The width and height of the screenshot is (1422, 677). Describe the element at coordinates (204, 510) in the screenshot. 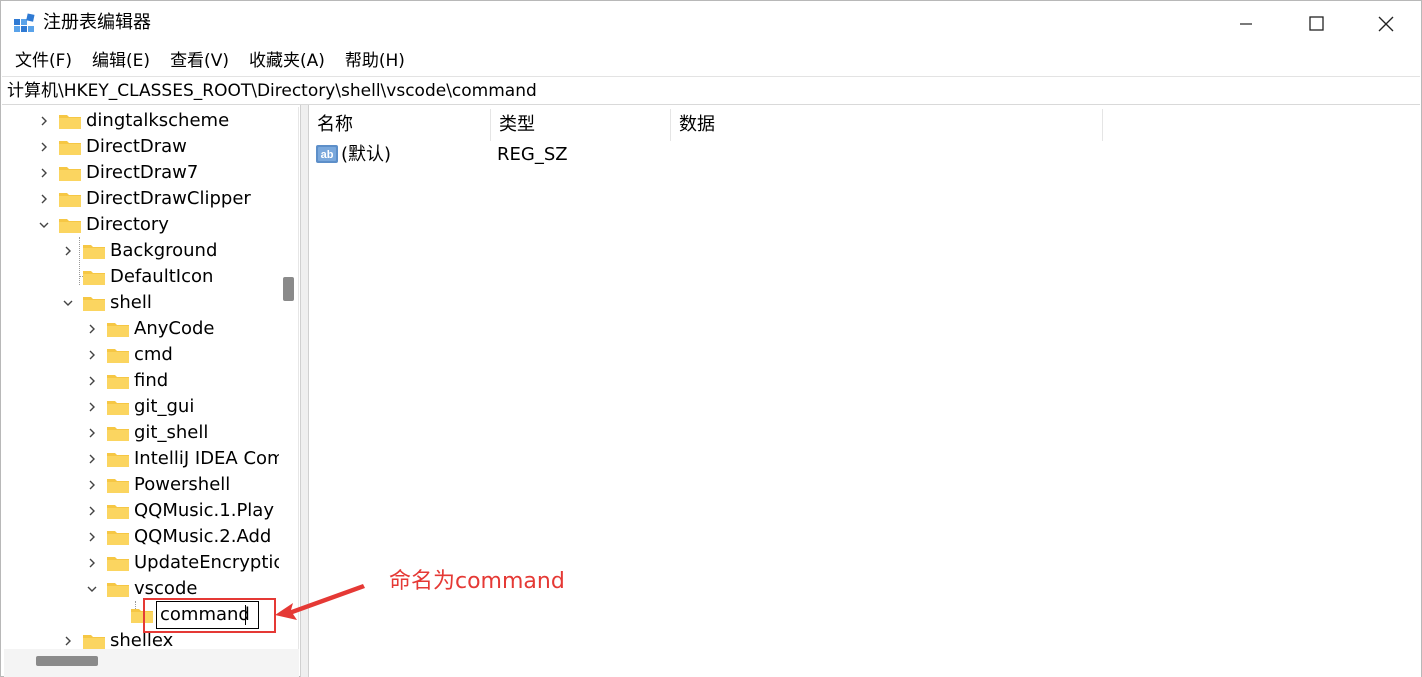

I see `tree-item-label: QQMusic.1.Play` at that location.